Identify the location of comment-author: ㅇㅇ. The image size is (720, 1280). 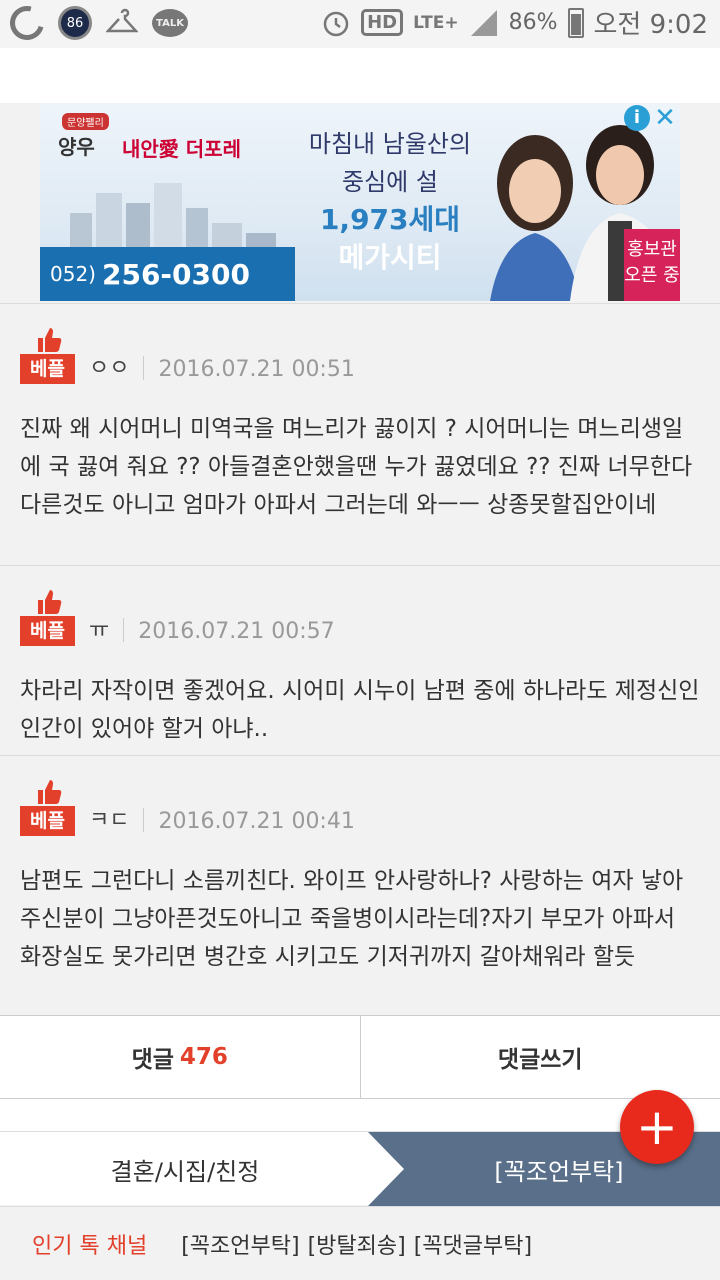
(109, 368).